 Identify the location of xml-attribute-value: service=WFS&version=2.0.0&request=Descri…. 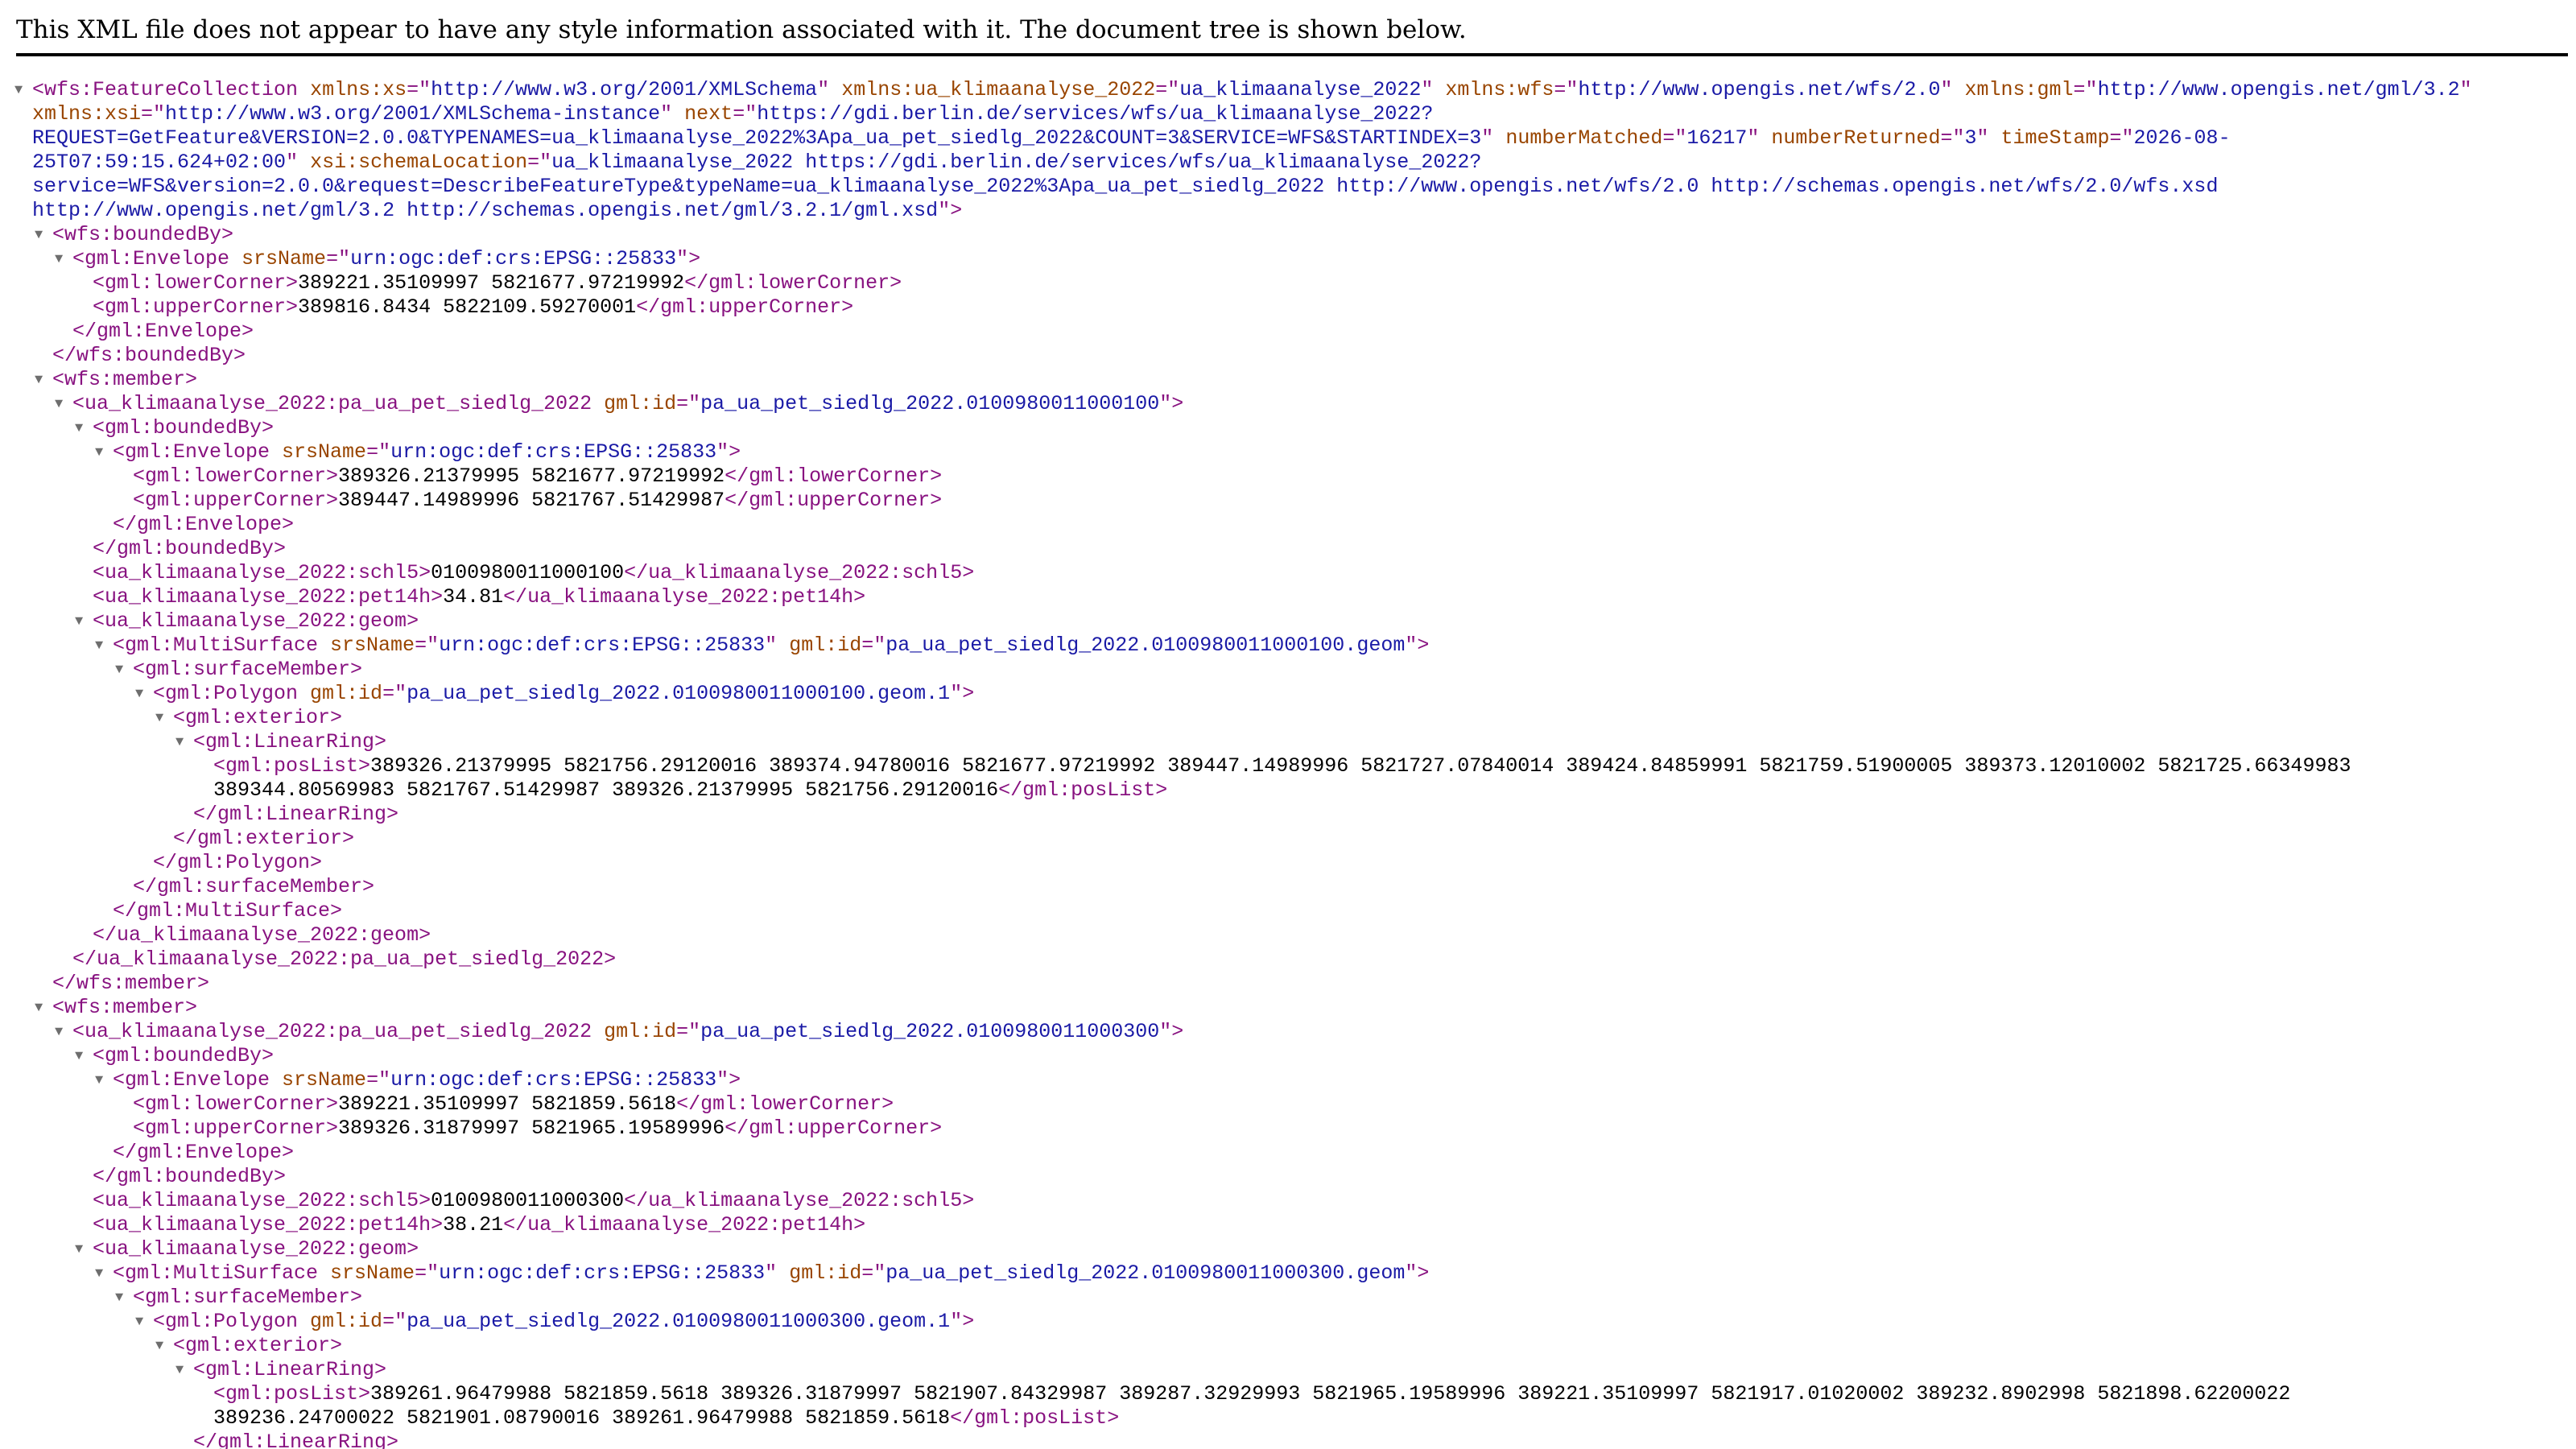
(1125, 186).